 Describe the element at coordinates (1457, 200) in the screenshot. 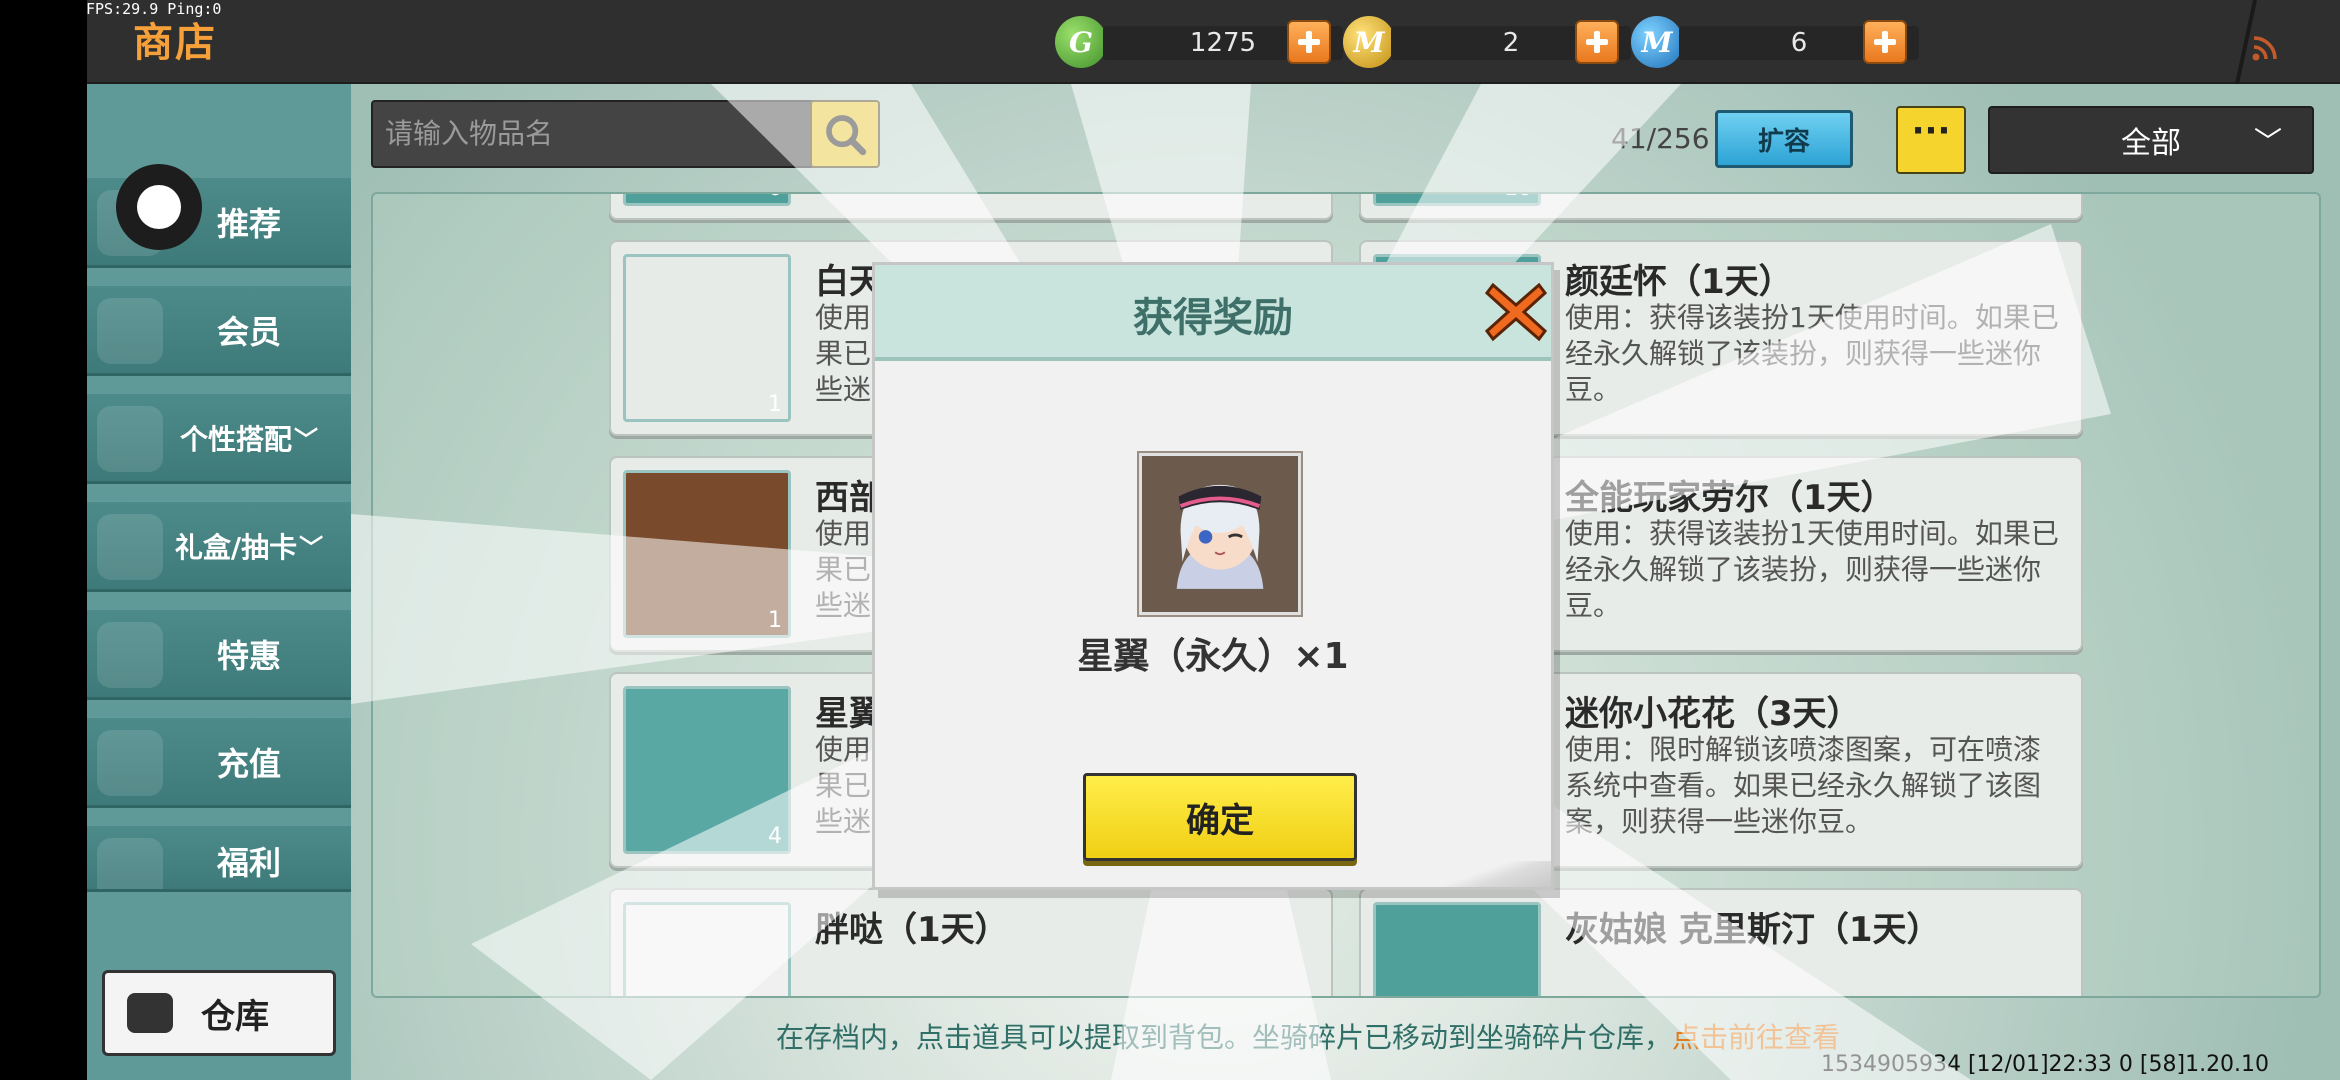

I see `item-thumbnail: 10` at that location.